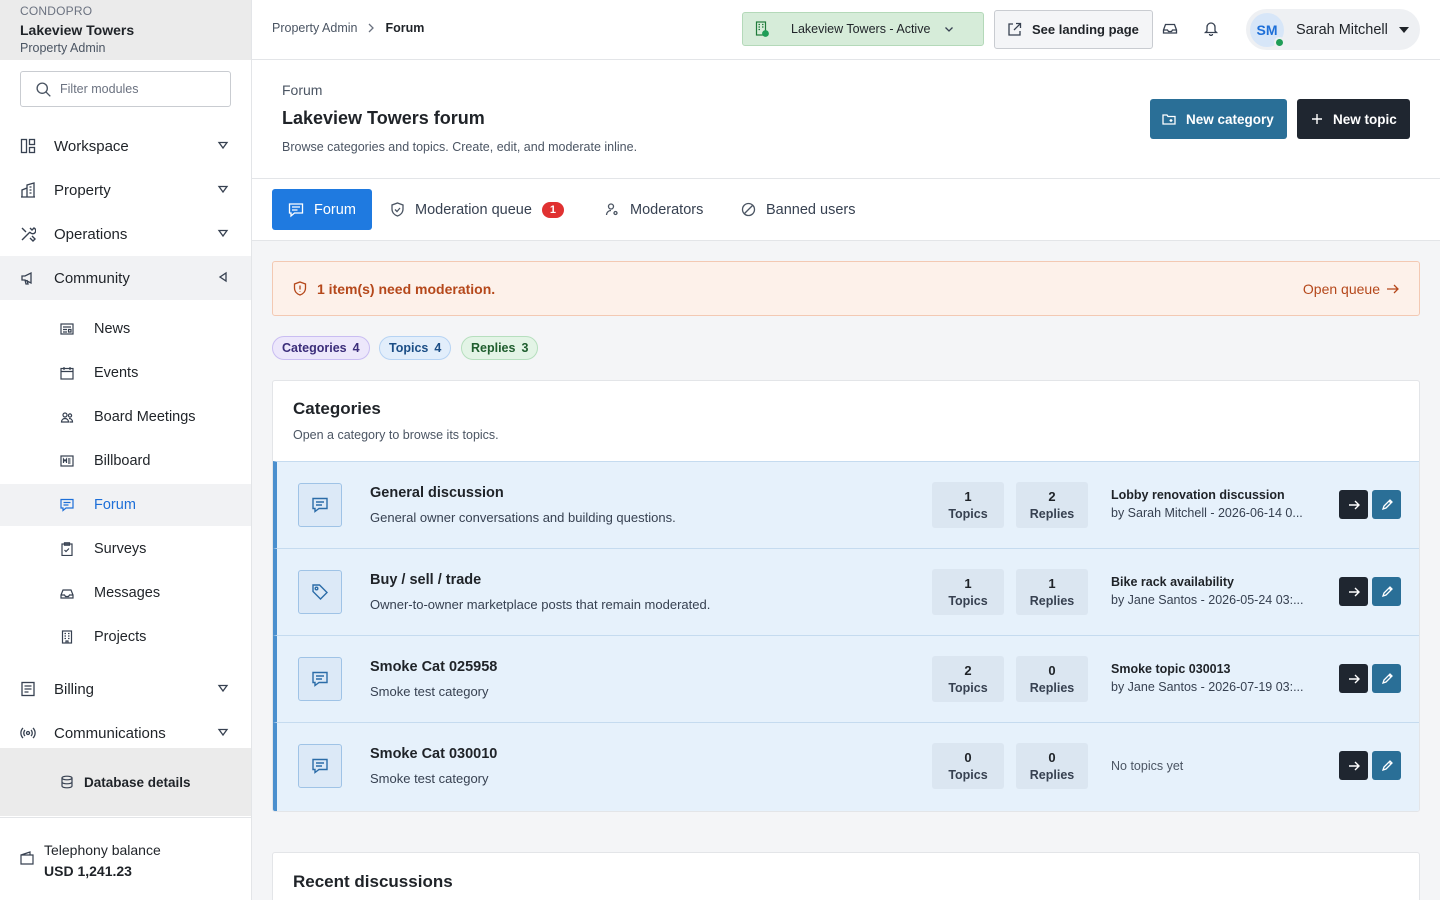 The width and height of the screenshot is (1440, 900). Describe the element at coordinates (67, 782) in the screenshot. I see `database-icon` at that location.